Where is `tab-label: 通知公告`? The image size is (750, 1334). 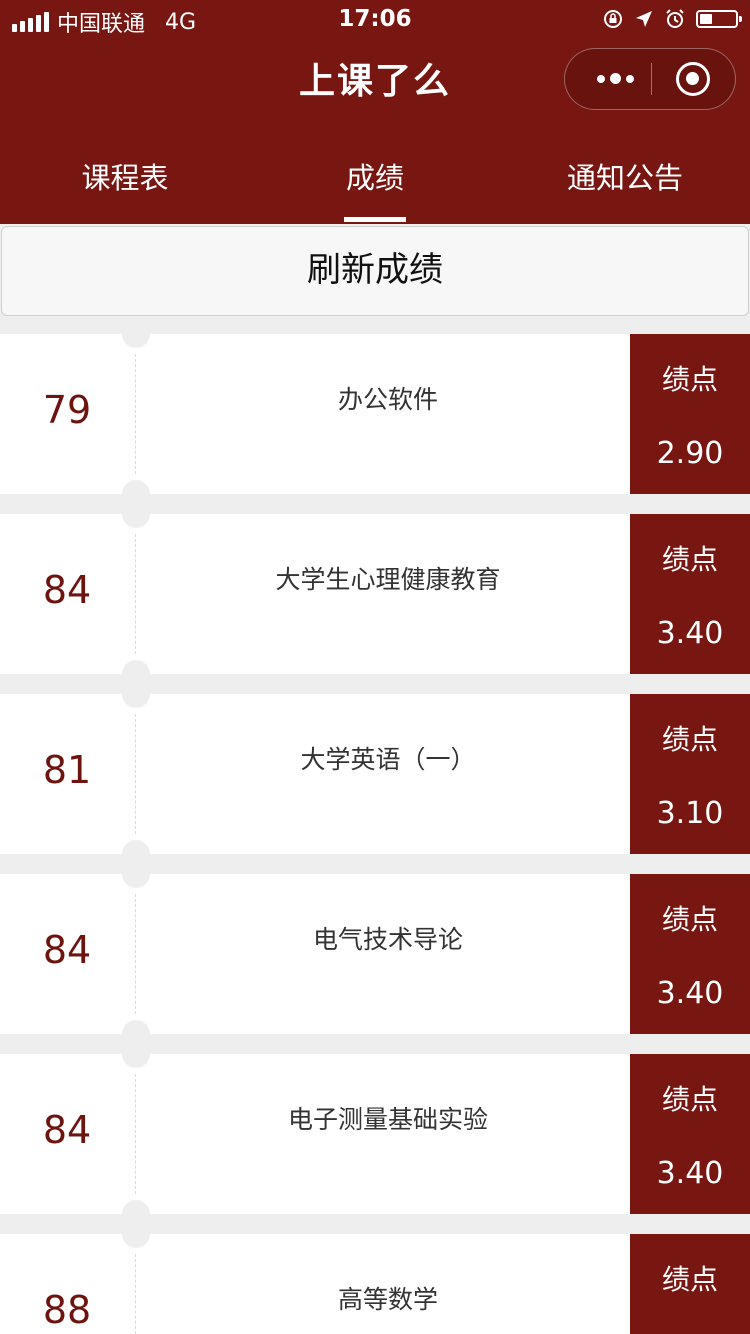 tab-label: 通知公告 is located at coordinates (624, 178).